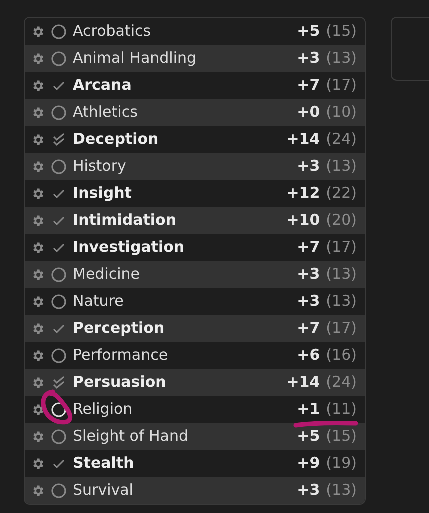 The height and width of the screenshot is (513, 429). What do you see at coordinates (409, 49) in the screenshot?
I see `empty-card` at bounding box center [409, 49].